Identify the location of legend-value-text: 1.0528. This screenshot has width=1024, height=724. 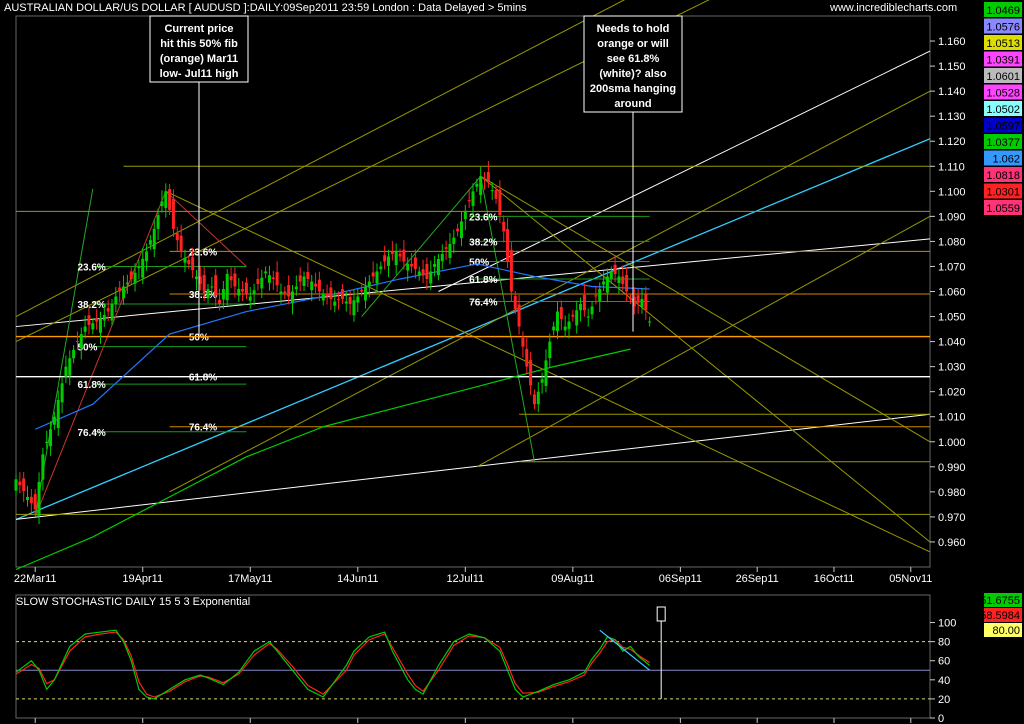
(1003, 94).